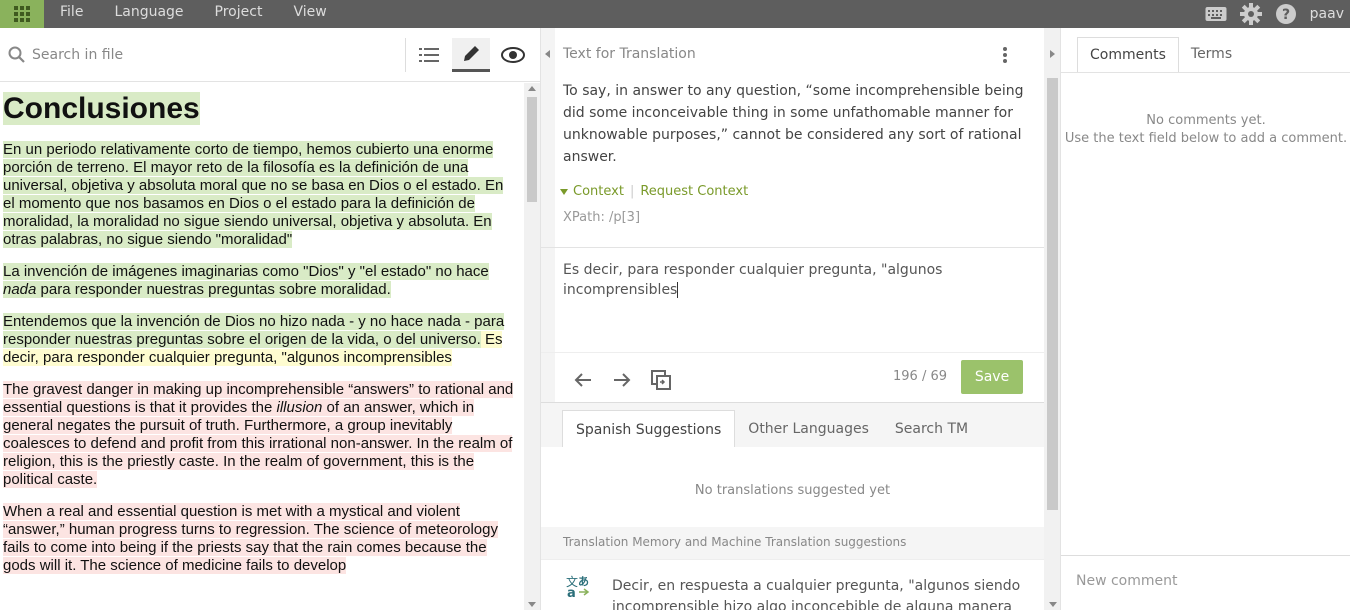 The width and height of the screenshot is (1350, 610). Describe the element at coordinates (1216, 14) in the screenshot. I see `keyboard-icon` at that location.